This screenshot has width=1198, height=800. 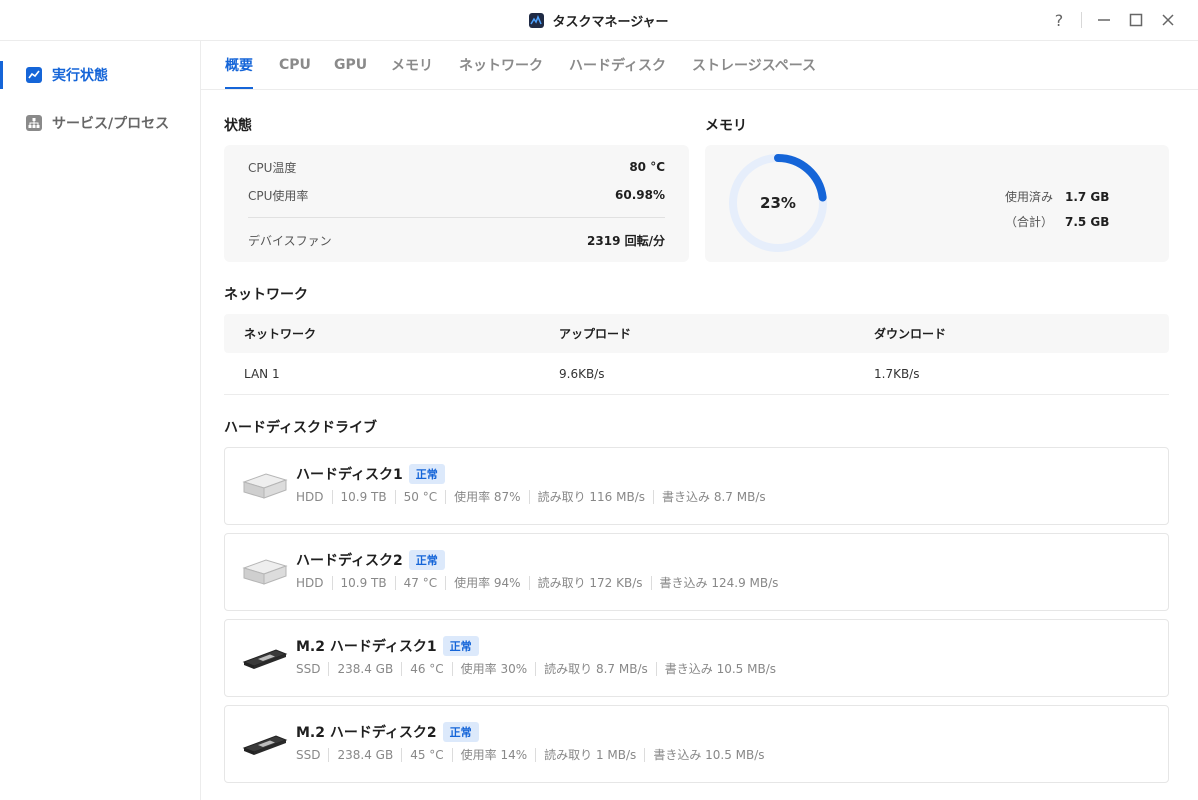 I want to click on title-wrap: タスクマネージャー, so click(x=599, y=20).